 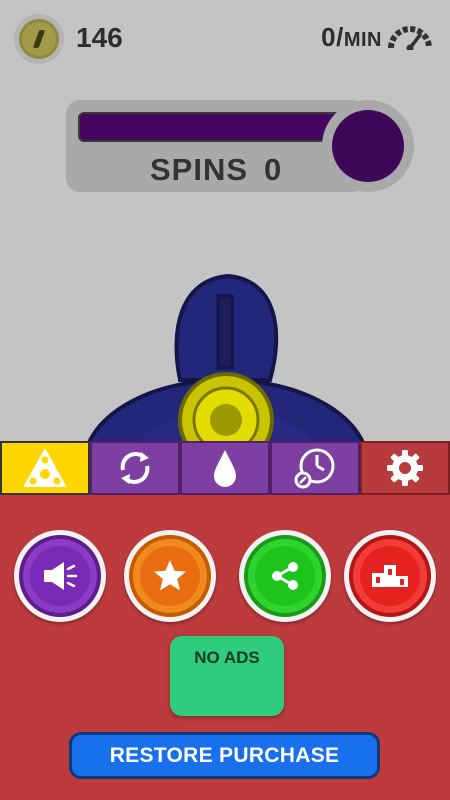 I want to click on spins-progress-bar, so click(x=213, y=127).